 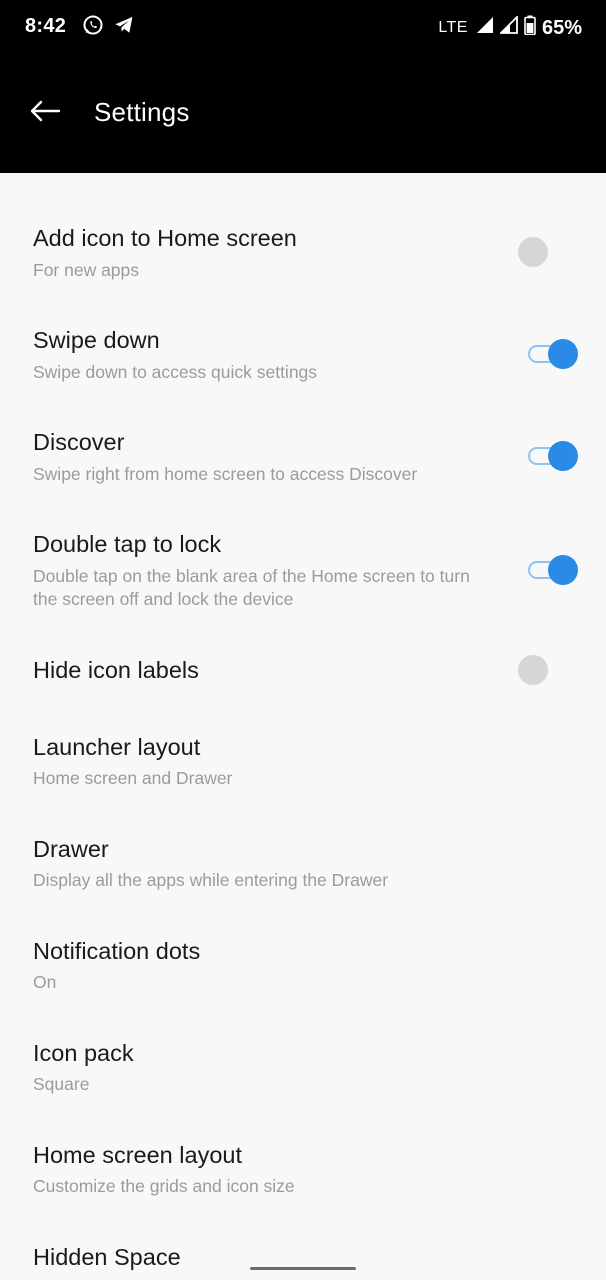 What do you see at coordinates (124, 27) in the screenshot?
I see `telegram-icon` at bounding box center [124, 27].